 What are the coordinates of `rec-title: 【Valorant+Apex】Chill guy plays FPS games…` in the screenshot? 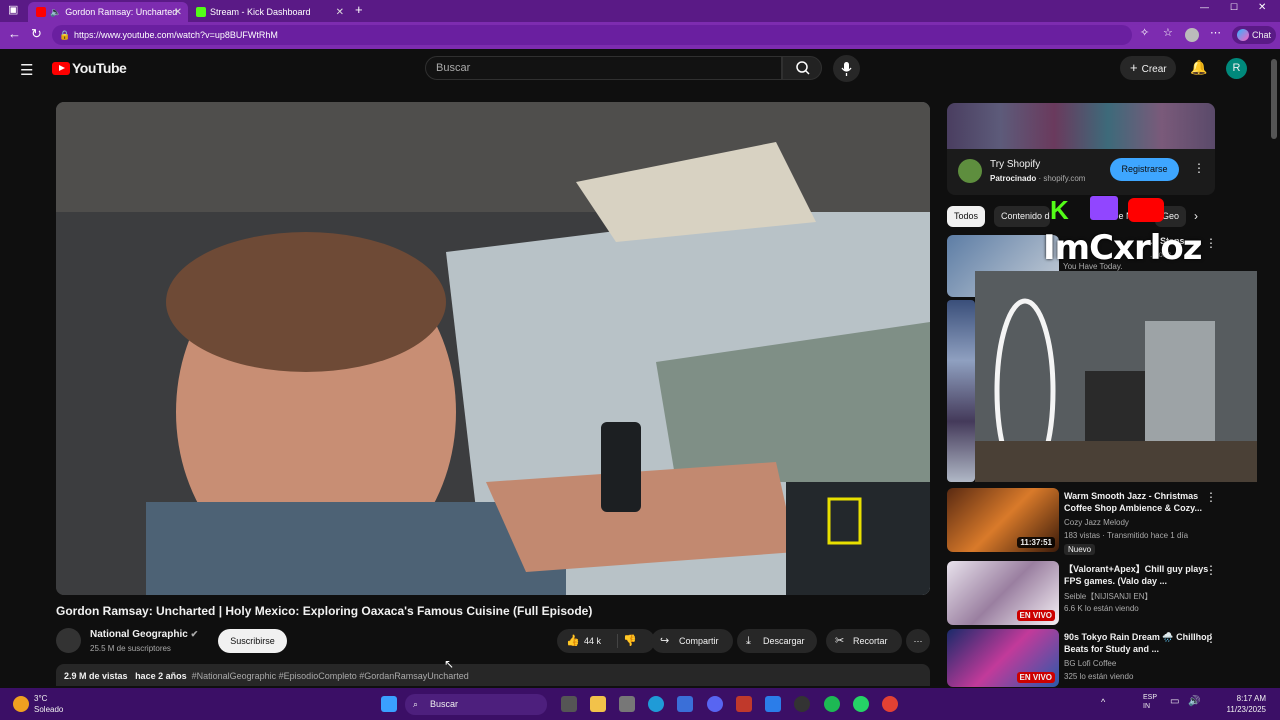 It's located at (1141, 575).